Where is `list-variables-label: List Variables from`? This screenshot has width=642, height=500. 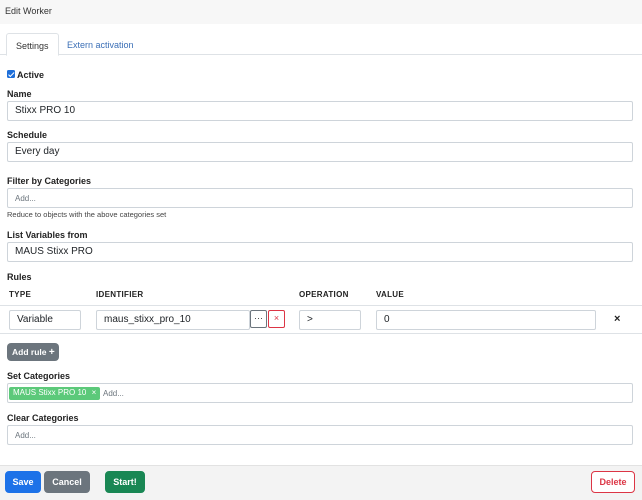 list-variables-label: List Variables from is located at coordinates (47, 235).